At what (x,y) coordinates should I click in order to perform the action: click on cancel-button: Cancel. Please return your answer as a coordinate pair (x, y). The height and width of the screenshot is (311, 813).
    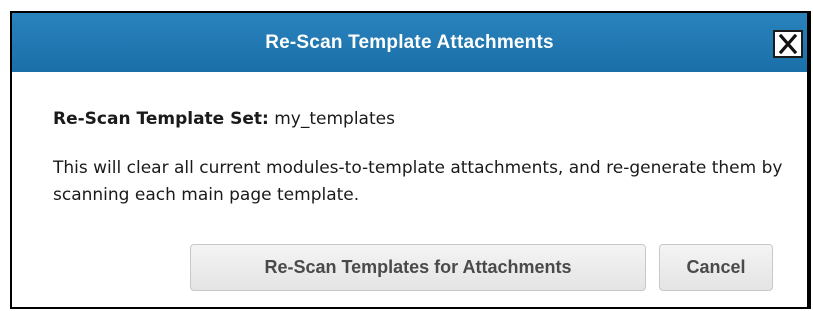
    Looking at the image, I should click on (716, 267).